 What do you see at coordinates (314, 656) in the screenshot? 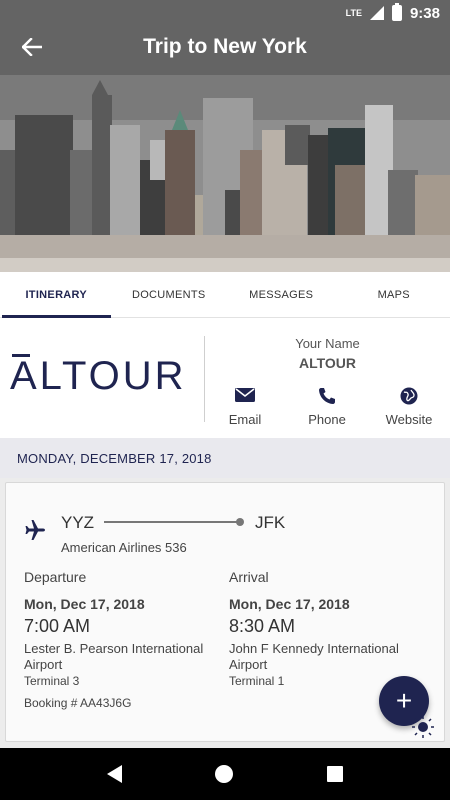
I see `arrival-airport: John F Kennedy International Airport` at bounding box center [314, 656].